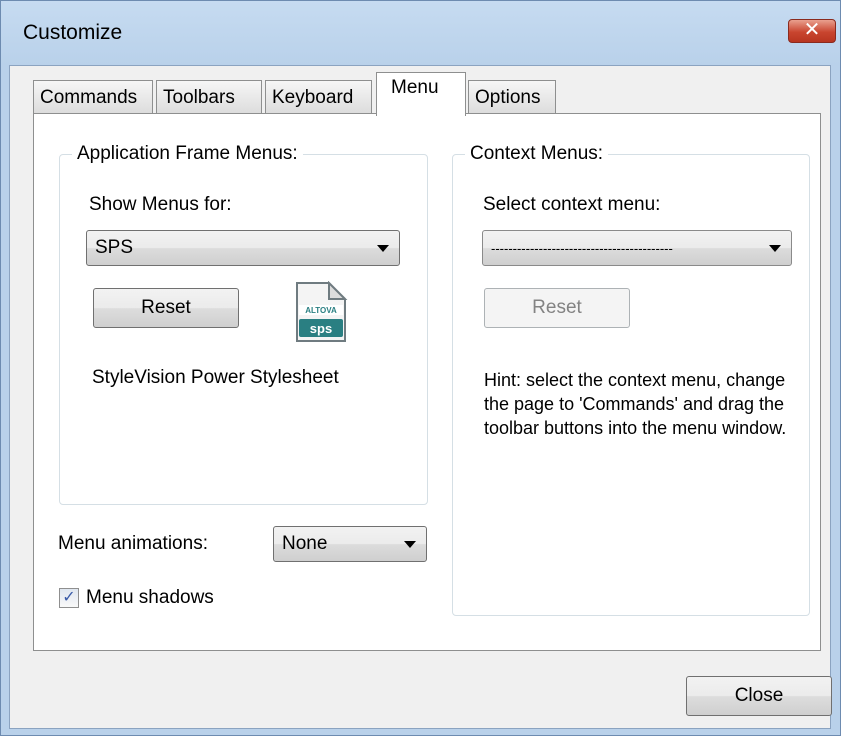 This screenshot has height=736, width=841. I want to click on tab-menu: Menu, so click(421, 94).